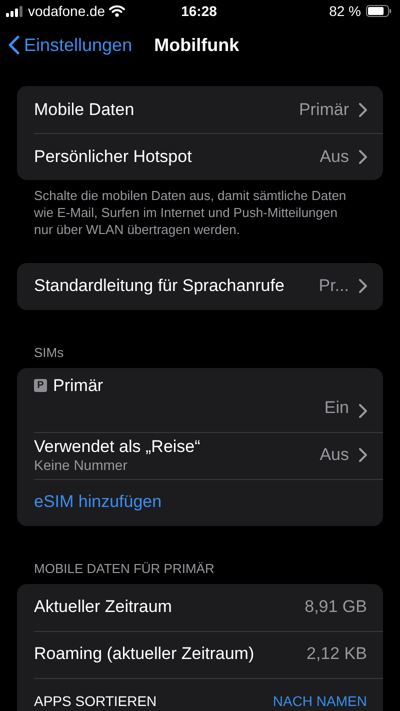  I want to click on settings-row: P Primär Ein, so click(200, 400).